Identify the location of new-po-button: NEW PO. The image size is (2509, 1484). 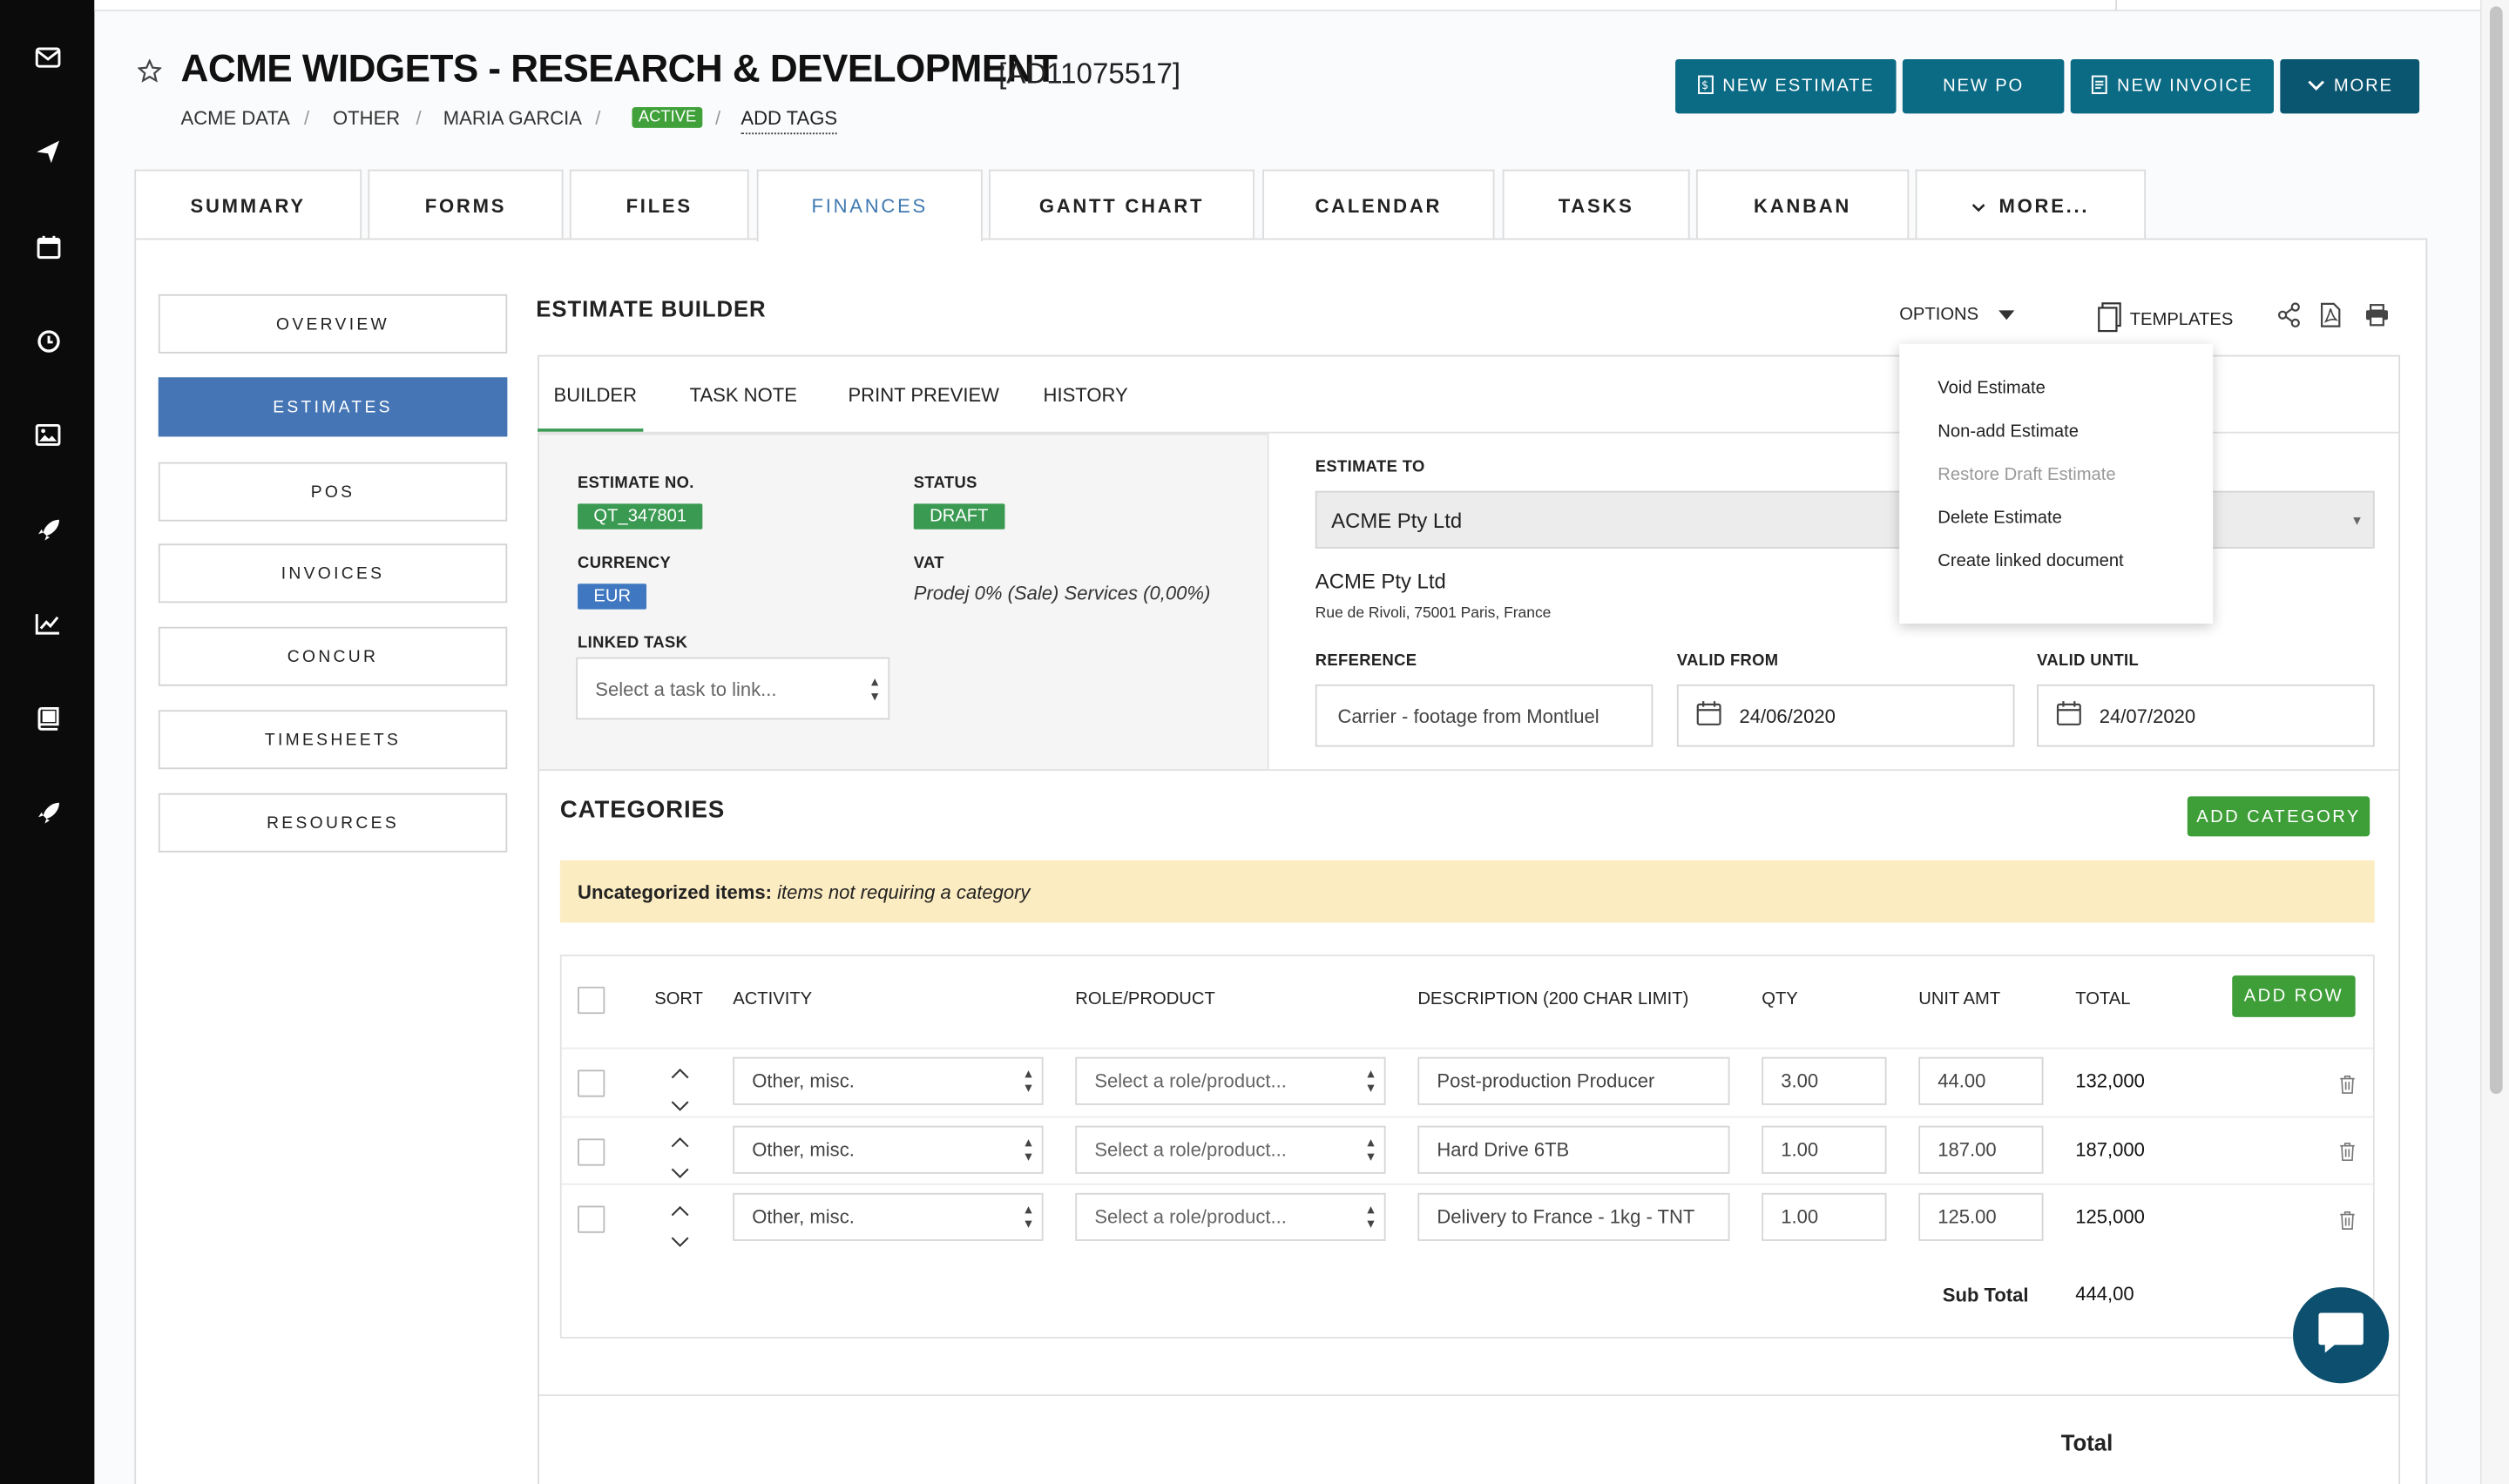
(1983, 86).